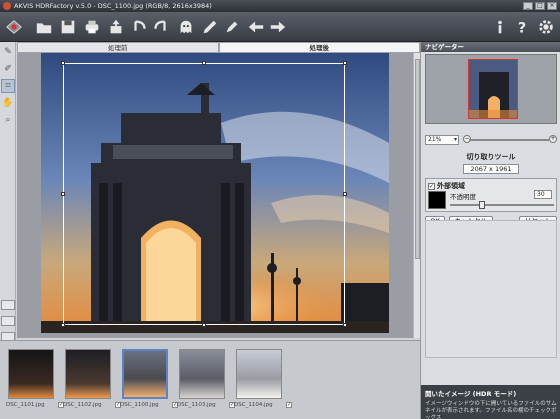  Describe the element at coordinates (289, 405) in the screenshot. I see `thumbnail-checkbox: ✓` at that location.